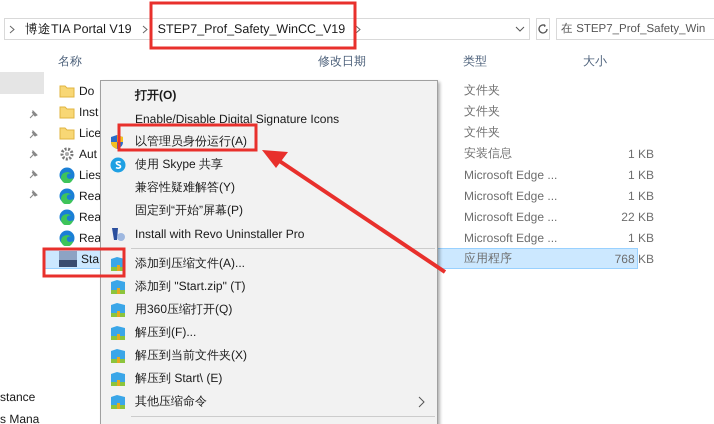 Image resolution: width=714 pixels, height=424 pixels. I want to click on file-name: Lies, so click(90, 175).